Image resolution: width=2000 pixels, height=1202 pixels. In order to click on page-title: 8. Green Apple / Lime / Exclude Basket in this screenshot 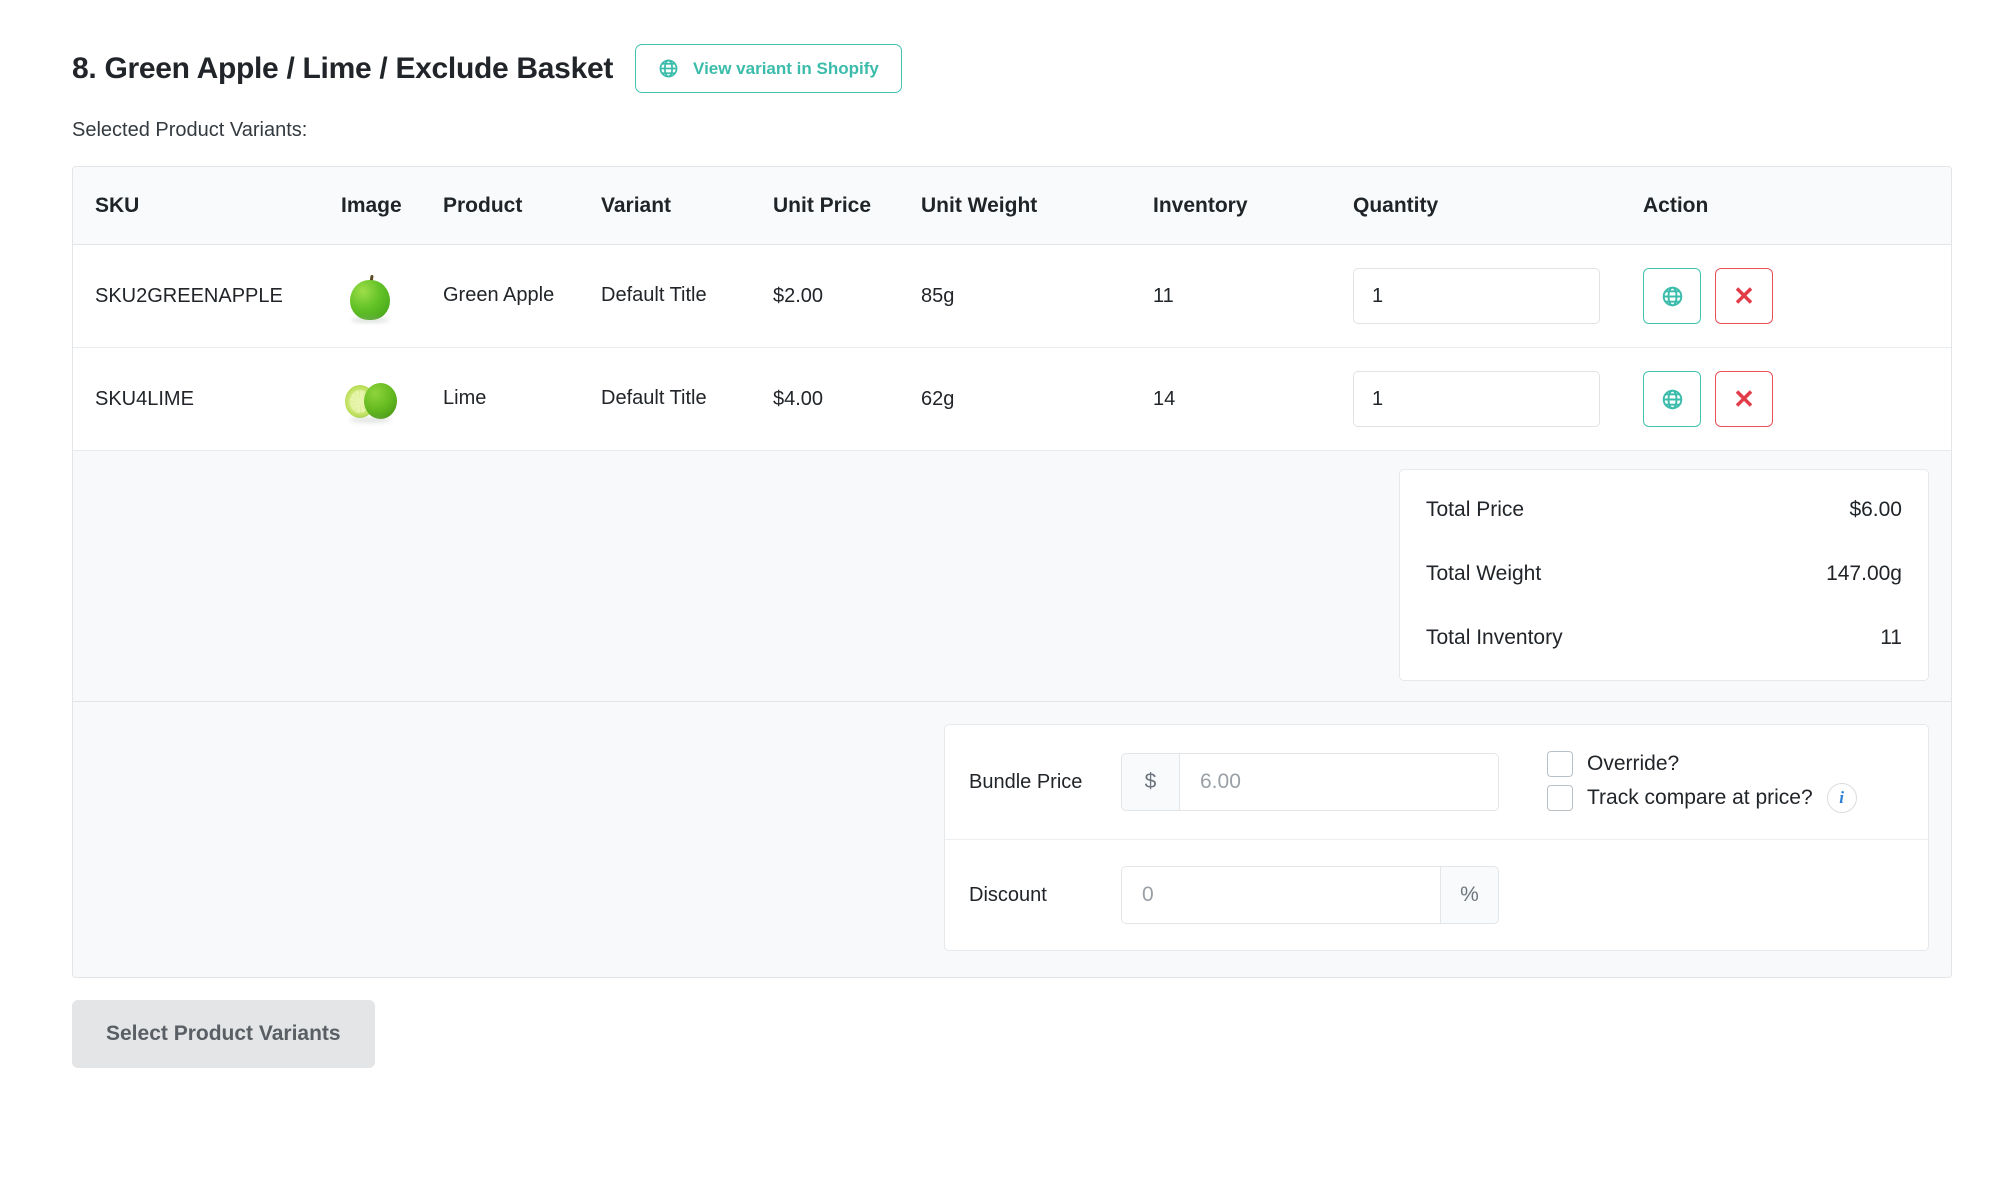, I will do `click(343, 68)`.